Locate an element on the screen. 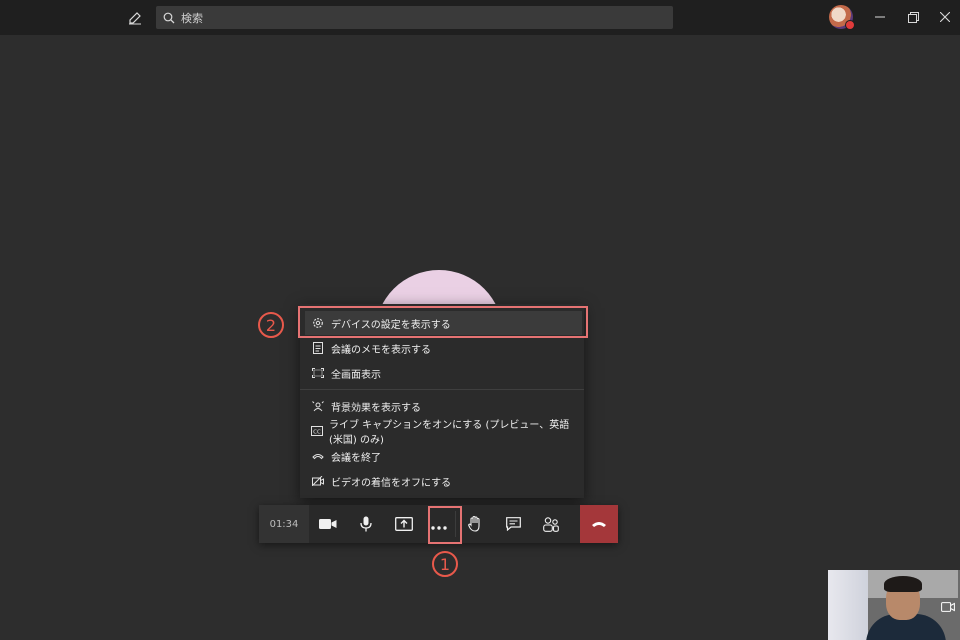 The image size is (960, 640). close-button is located at coordinates (945, 17).